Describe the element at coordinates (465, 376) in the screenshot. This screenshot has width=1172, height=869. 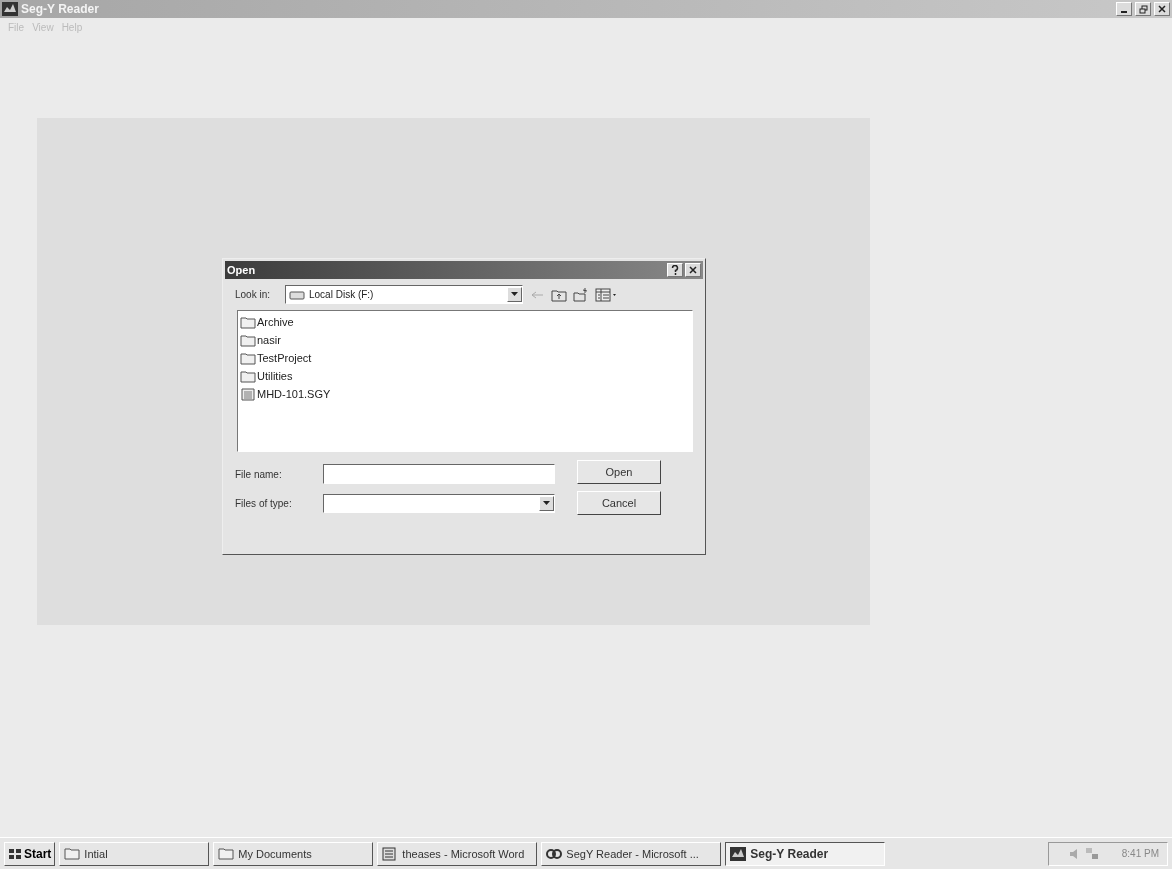
I see `file-list-item: Utilities` at that location.